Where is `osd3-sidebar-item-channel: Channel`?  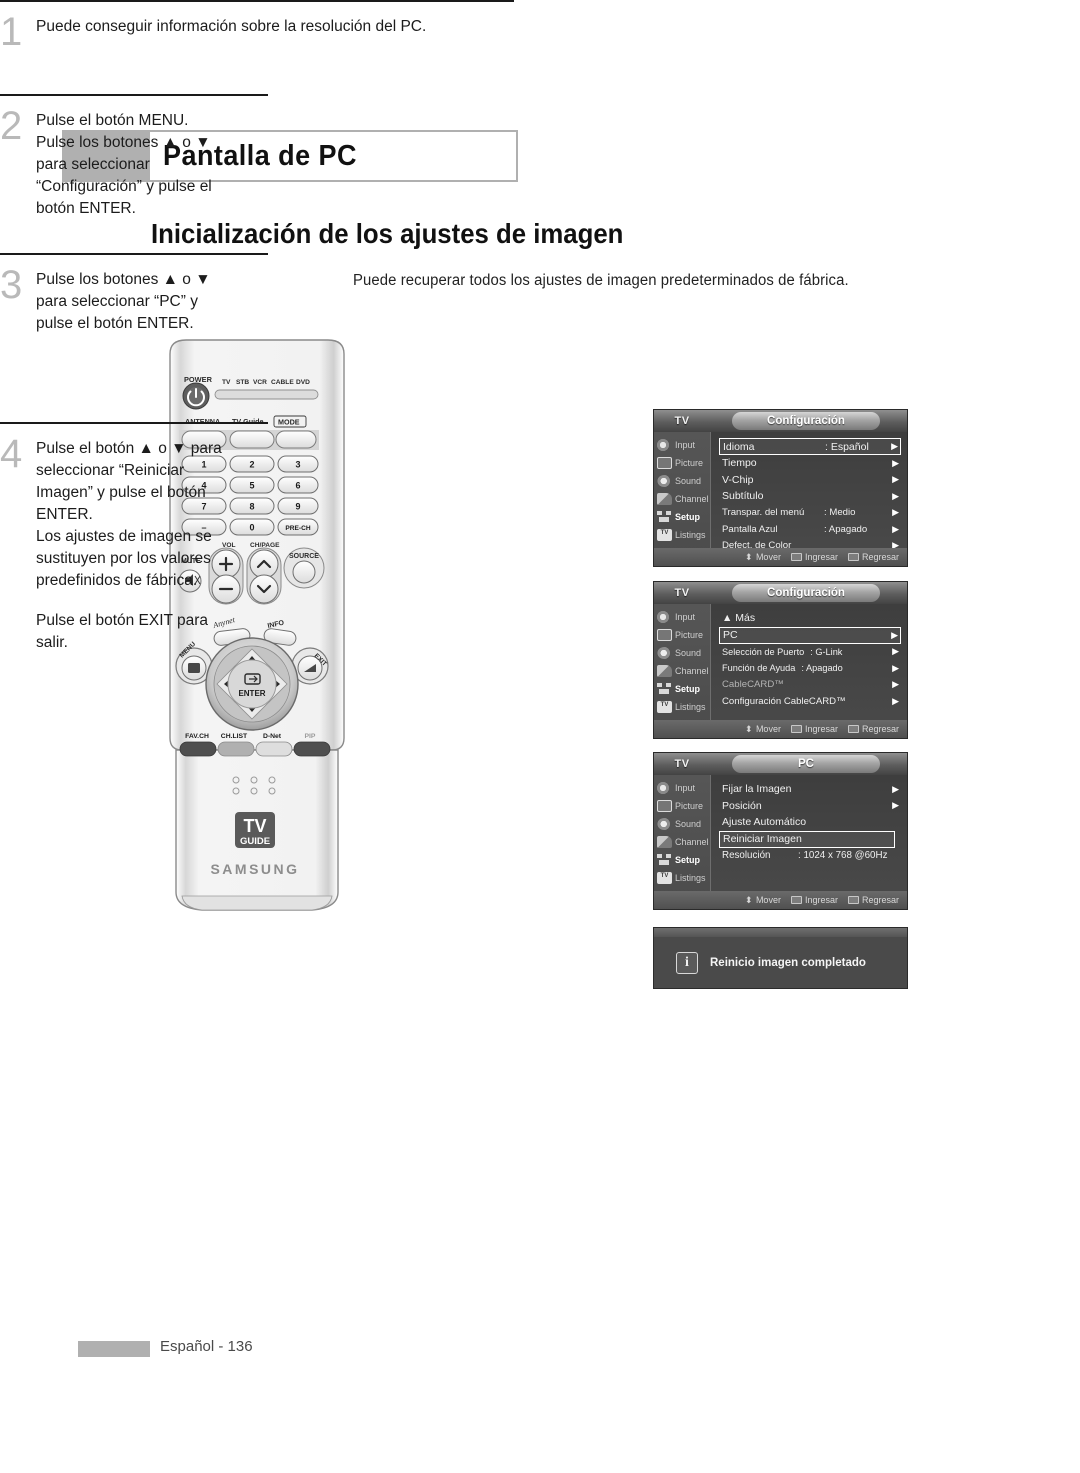 osd3-sidebar-item-channel: Channel is located at coordinates (682, 842).